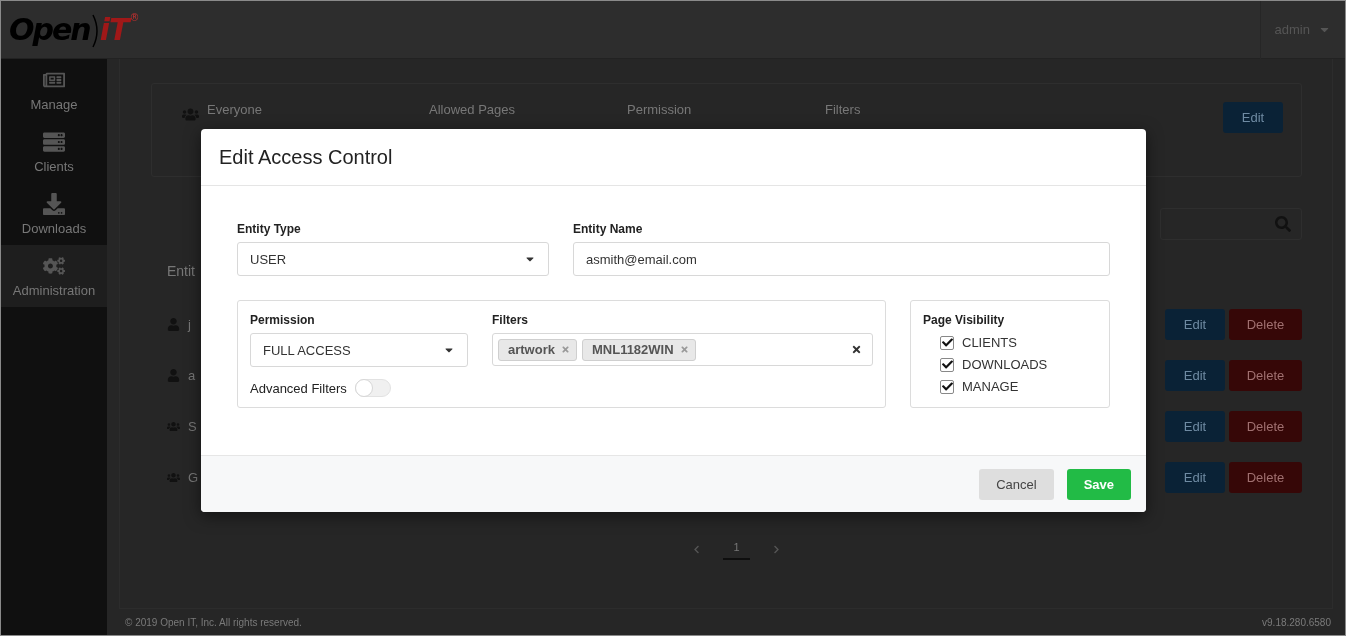  I want to click on field-label: Permission, so click(283, 320).